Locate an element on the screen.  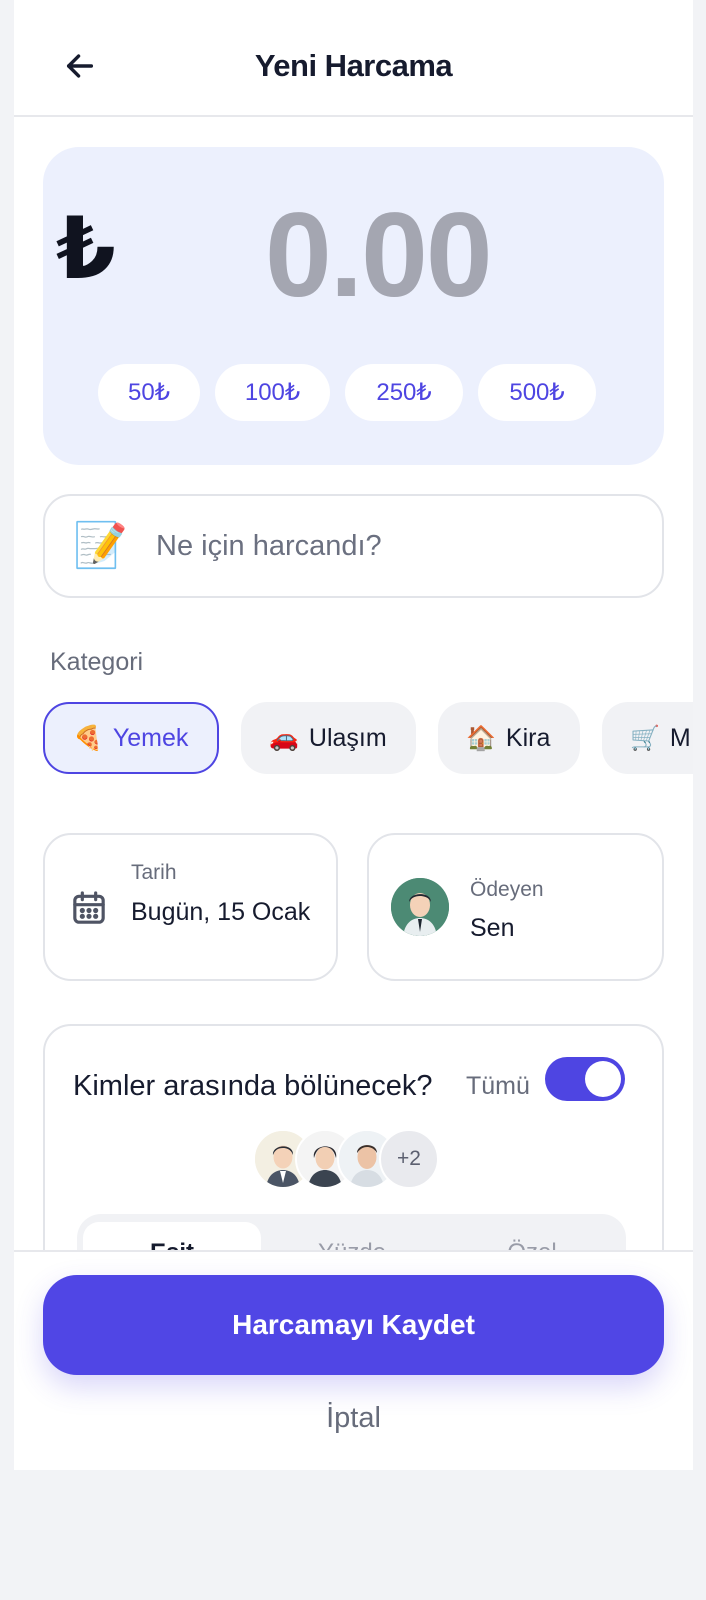
footer: Harcamayı Kaydet İptal is located at coordinates (353, 1360).